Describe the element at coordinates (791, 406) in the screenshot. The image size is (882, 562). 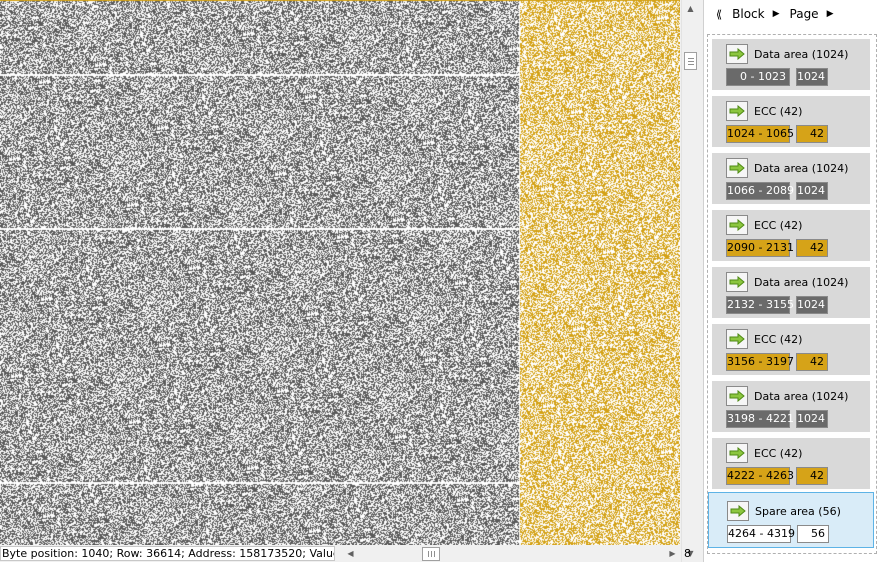
I see `layout-item-data: Data area (1024) 3198 - 4221 1024` at that location.